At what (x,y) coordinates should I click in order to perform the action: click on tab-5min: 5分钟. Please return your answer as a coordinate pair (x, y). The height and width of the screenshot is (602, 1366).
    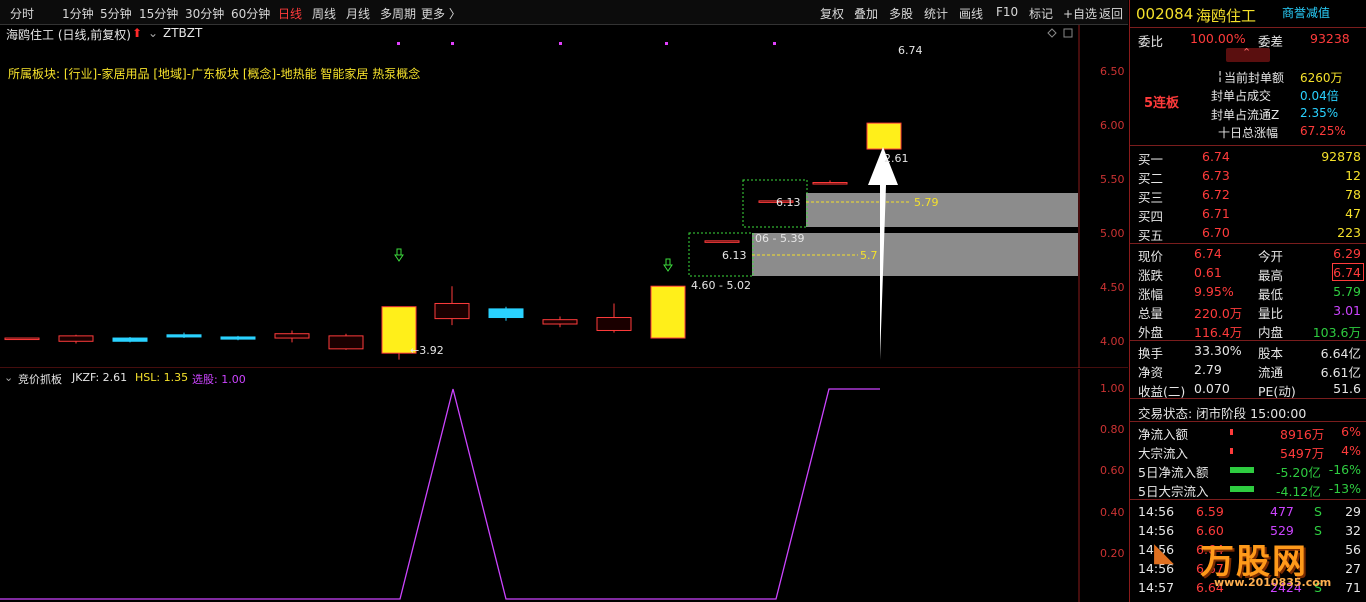
    Looking at the image, I should click on (116, 13).